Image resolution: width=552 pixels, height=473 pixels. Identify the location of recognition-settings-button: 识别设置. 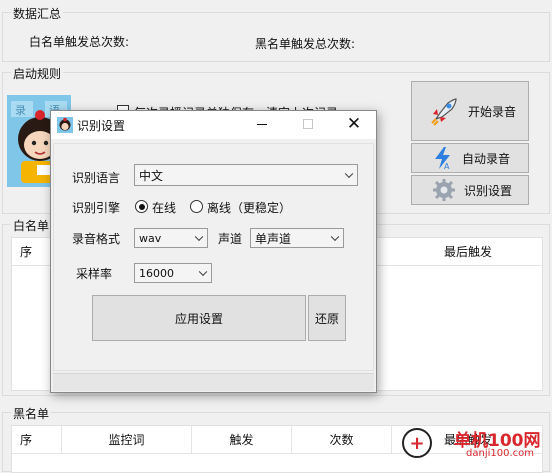
(470, 190).